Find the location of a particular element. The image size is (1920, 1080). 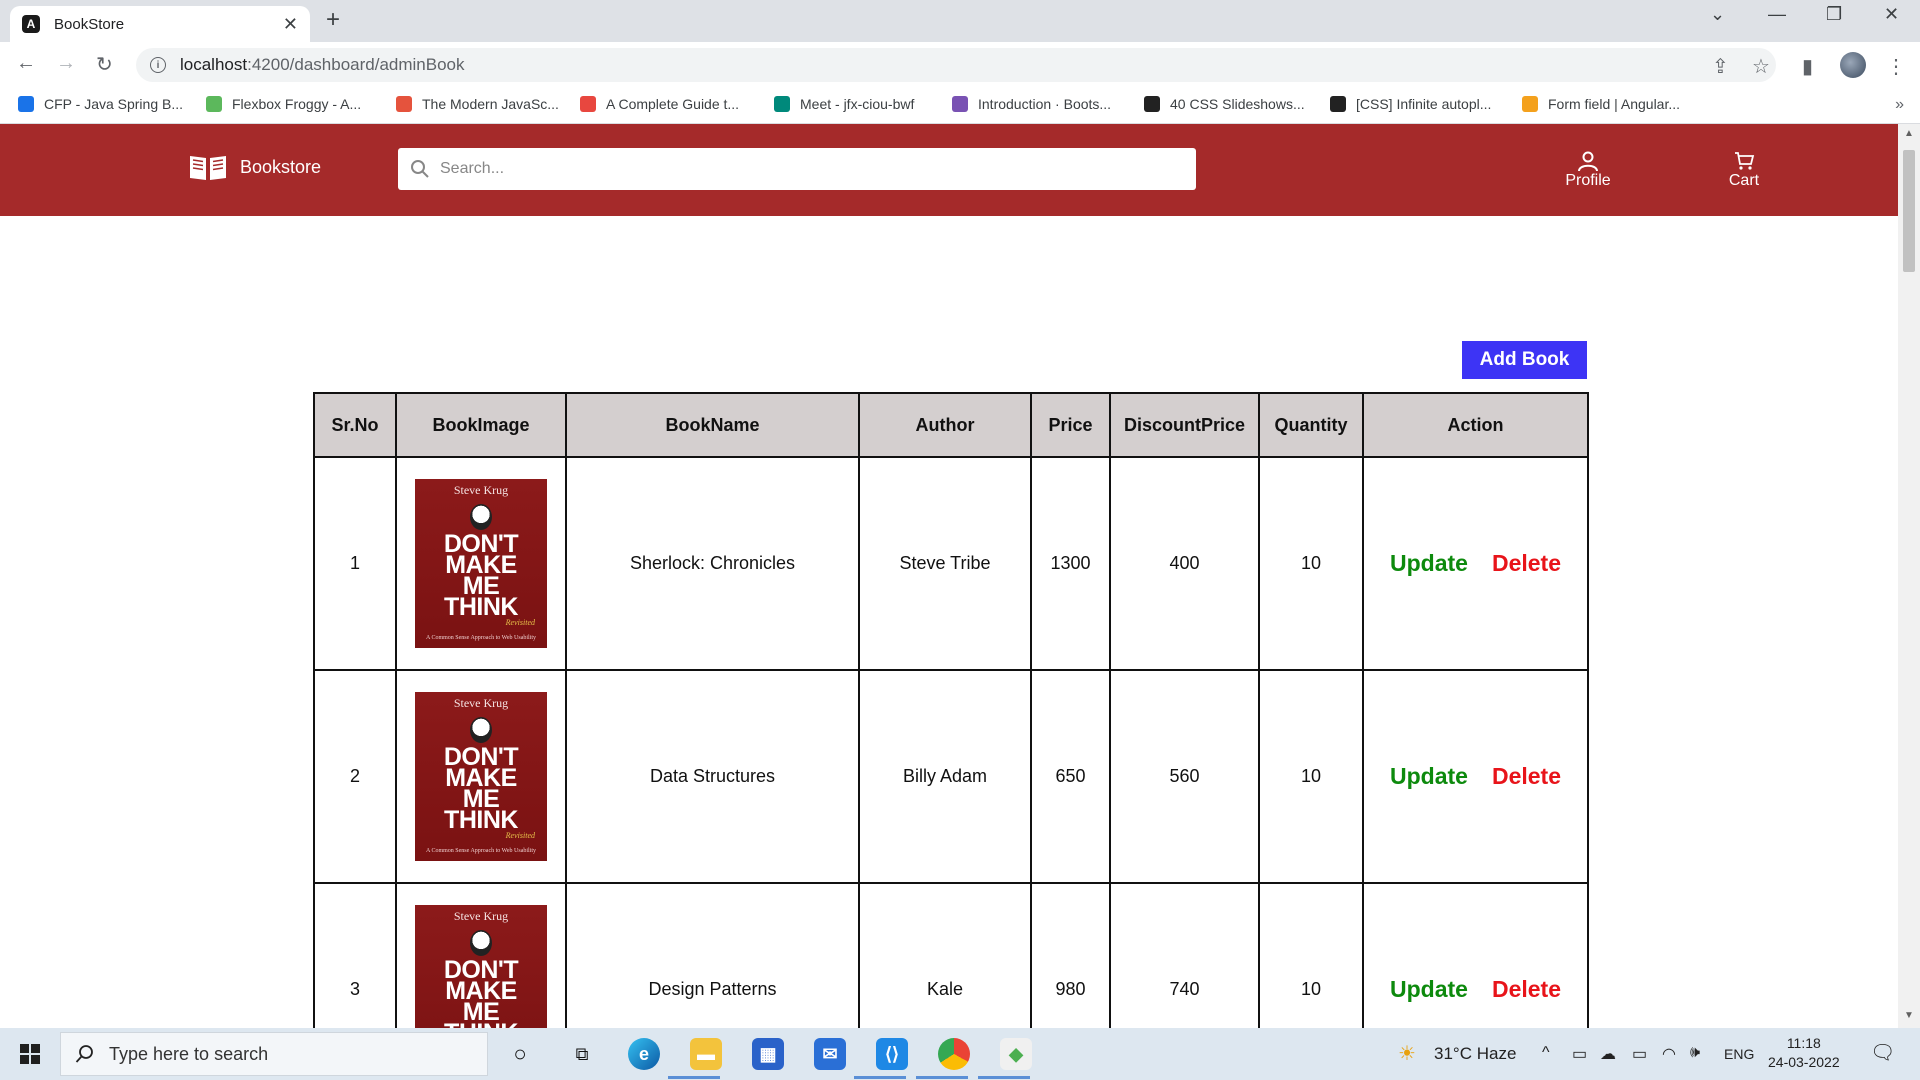

meet-now-icon: ▭ is located at coordinates (1579, 1054).